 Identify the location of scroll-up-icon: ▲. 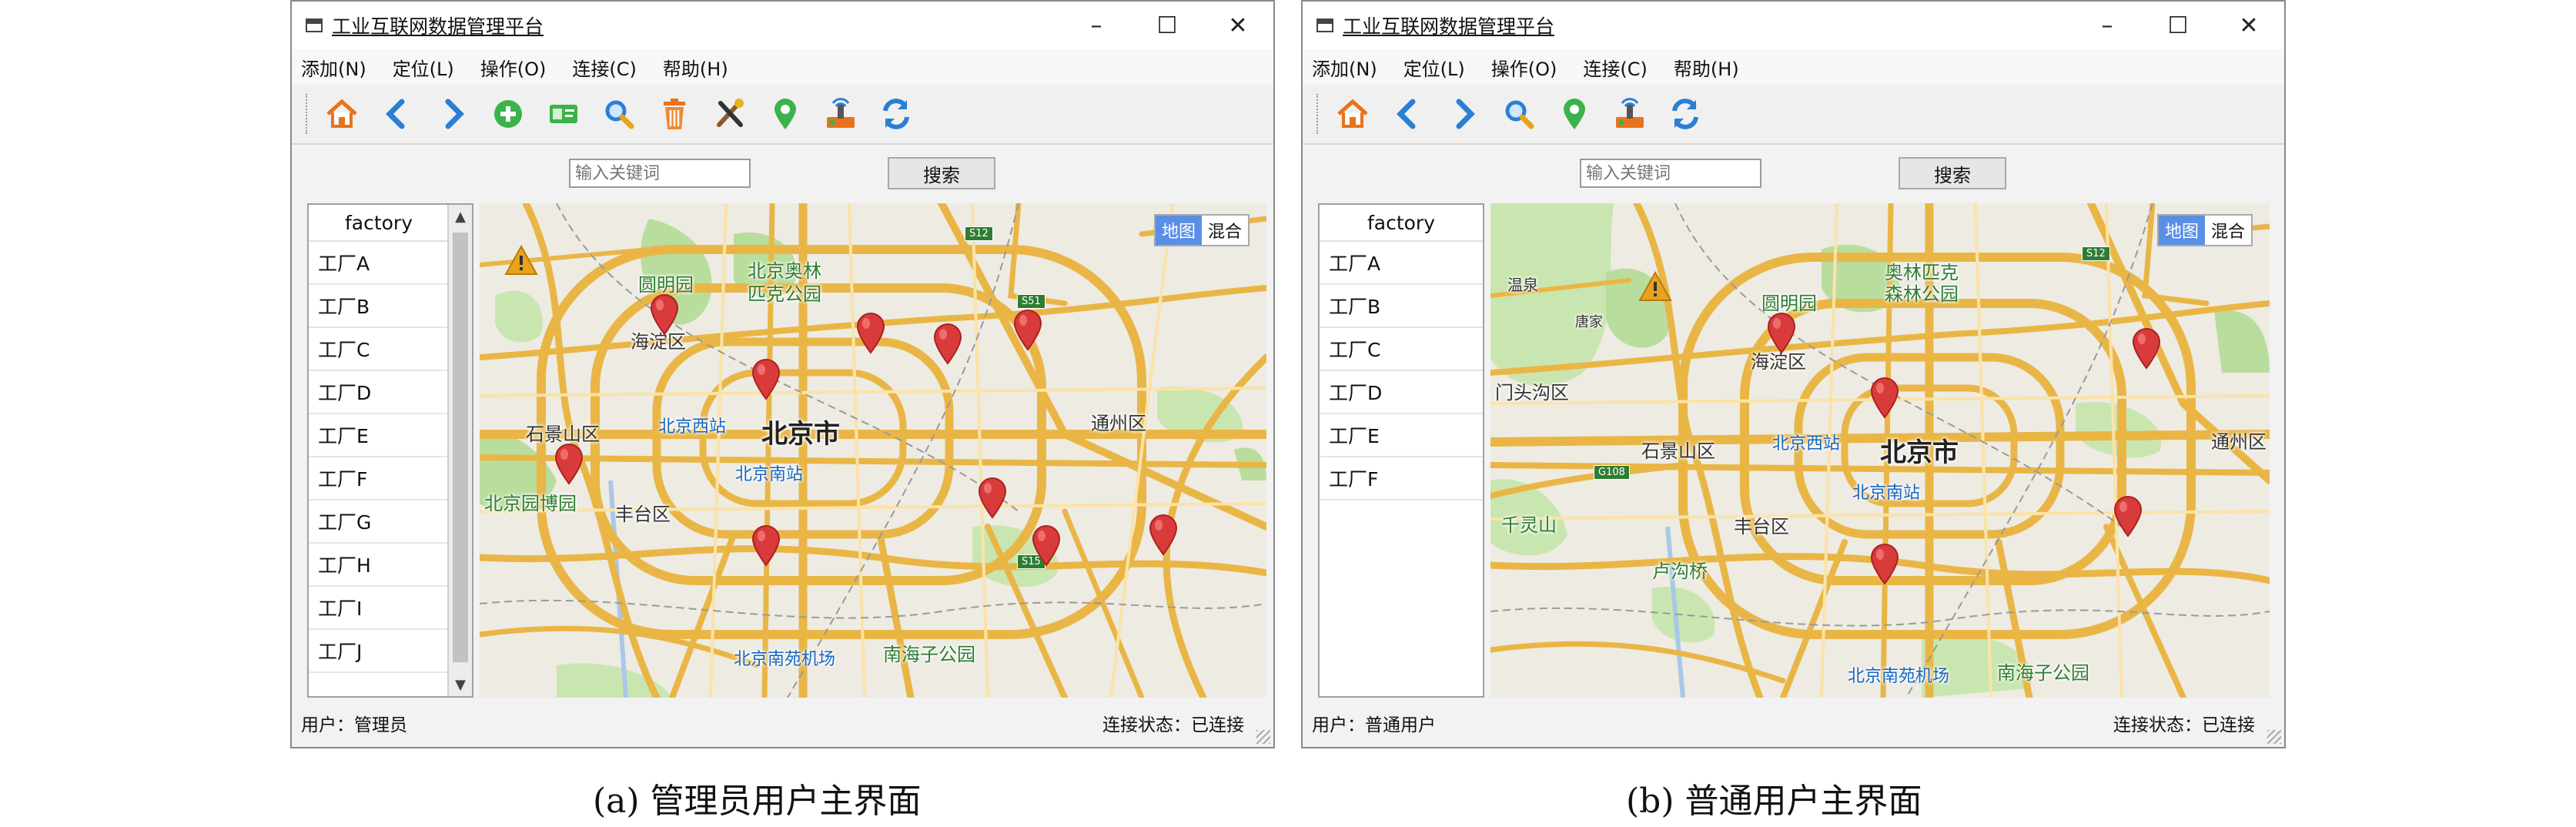
(460, 216).